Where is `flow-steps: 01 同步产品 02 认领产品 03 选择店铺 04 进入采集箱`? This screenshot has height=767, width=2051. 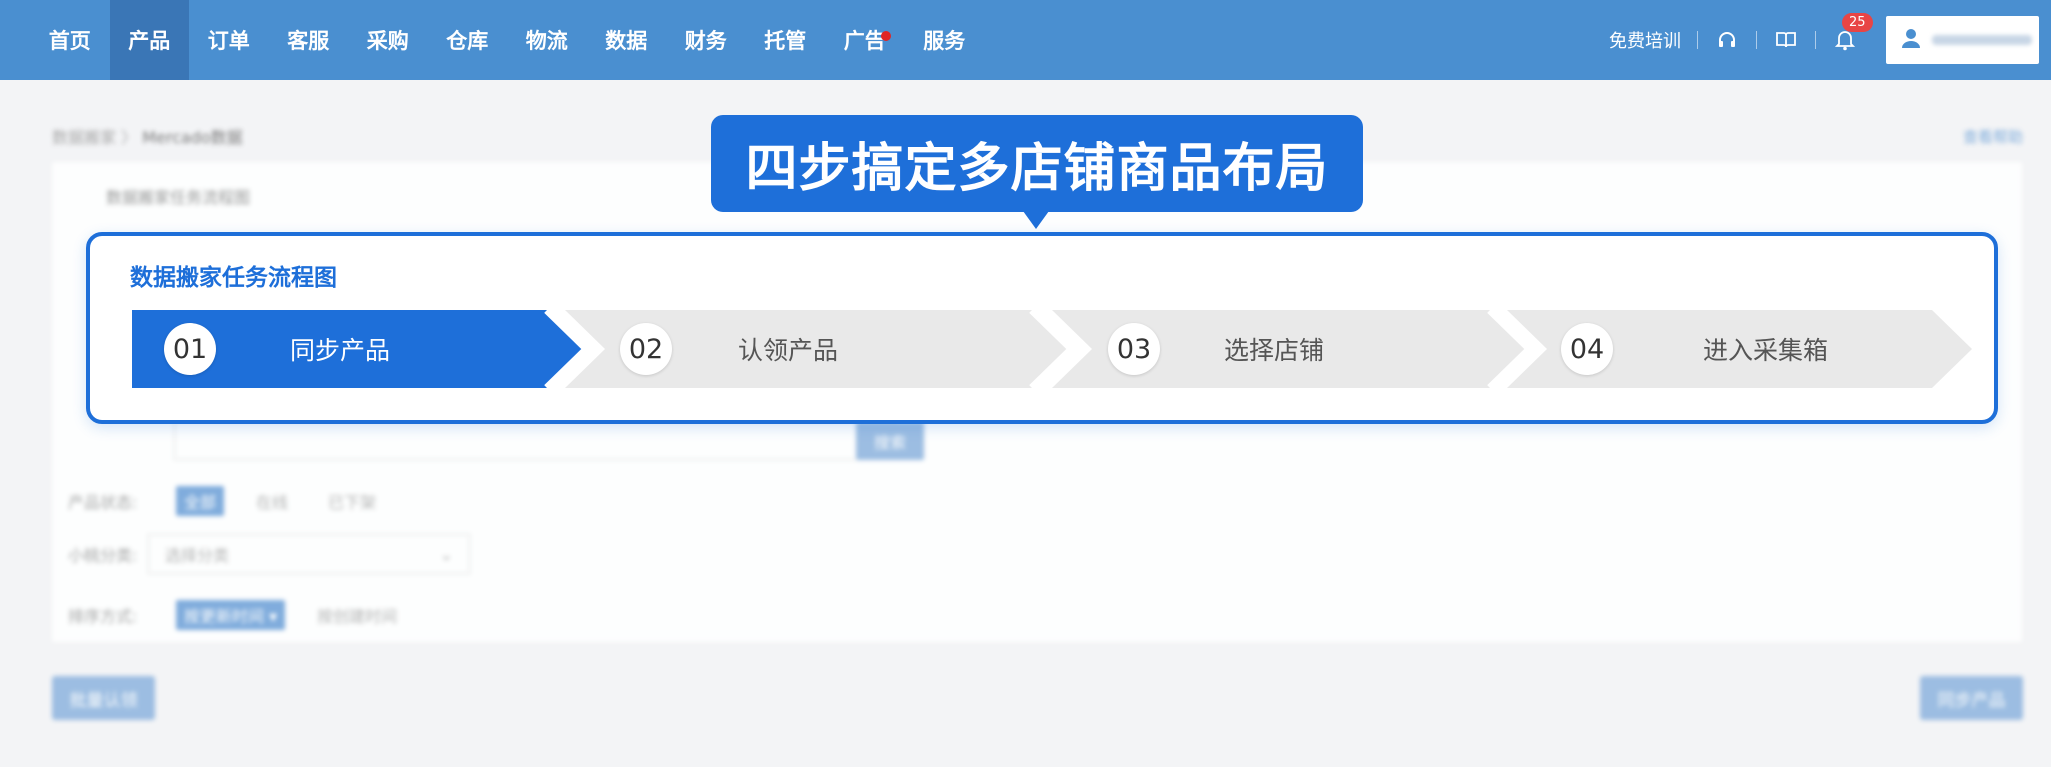
flow-steps: 01 同步产品 02 认领产品 03 选择店铺 04 进入采集箱 is located at coordinates (1052, 349).